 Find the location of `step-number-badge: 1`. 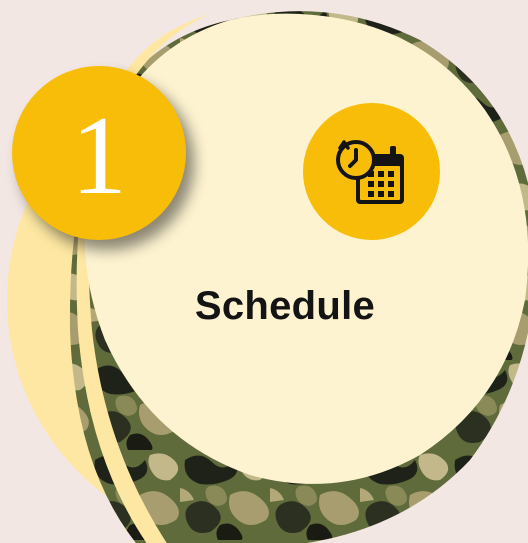

step-number-badge: 1 is located at coordinates (99, 153).